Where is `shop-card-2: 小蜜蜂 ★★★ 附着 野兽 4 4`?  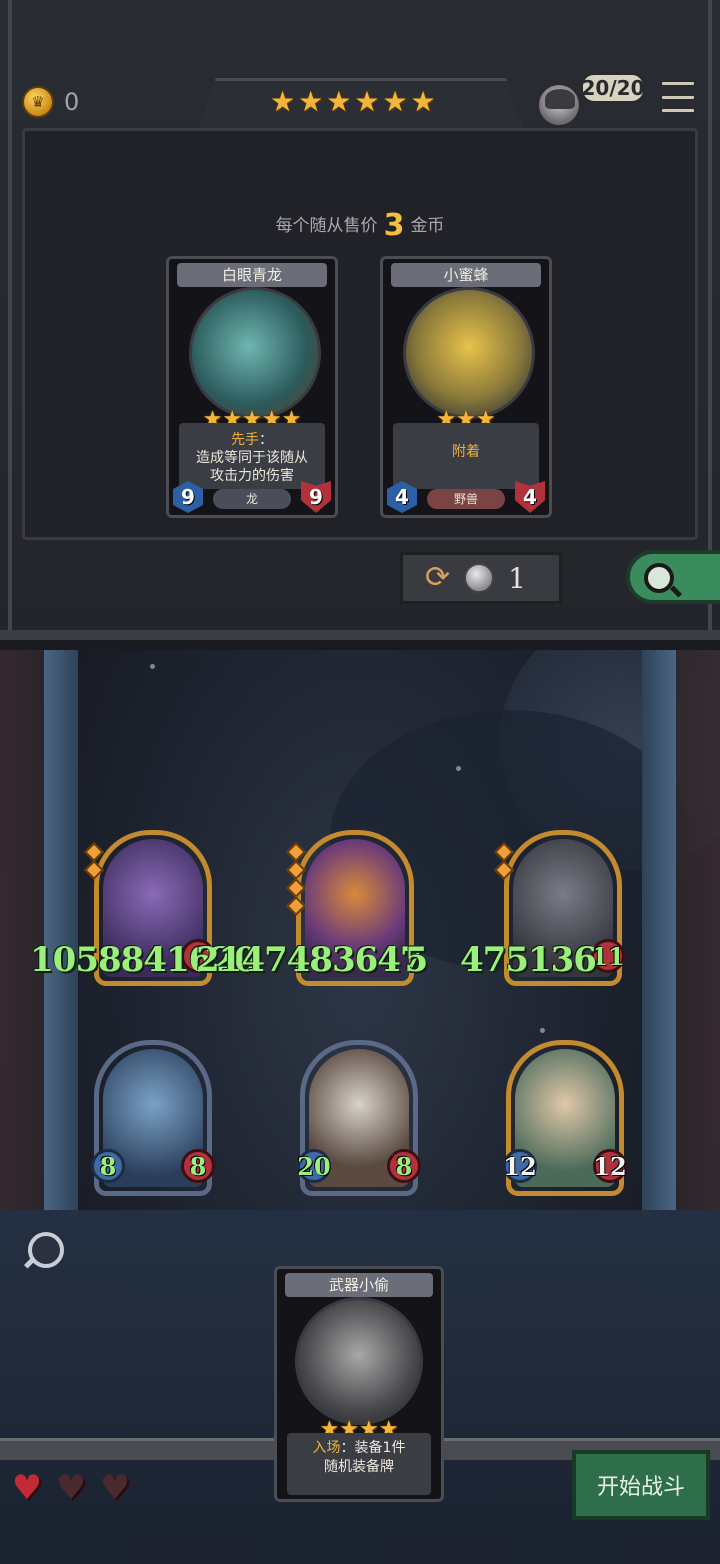
shop-card-2: 小蜜蜂 ★★★ 附着 野兽 4 4 is located at coordinates (466, 387).